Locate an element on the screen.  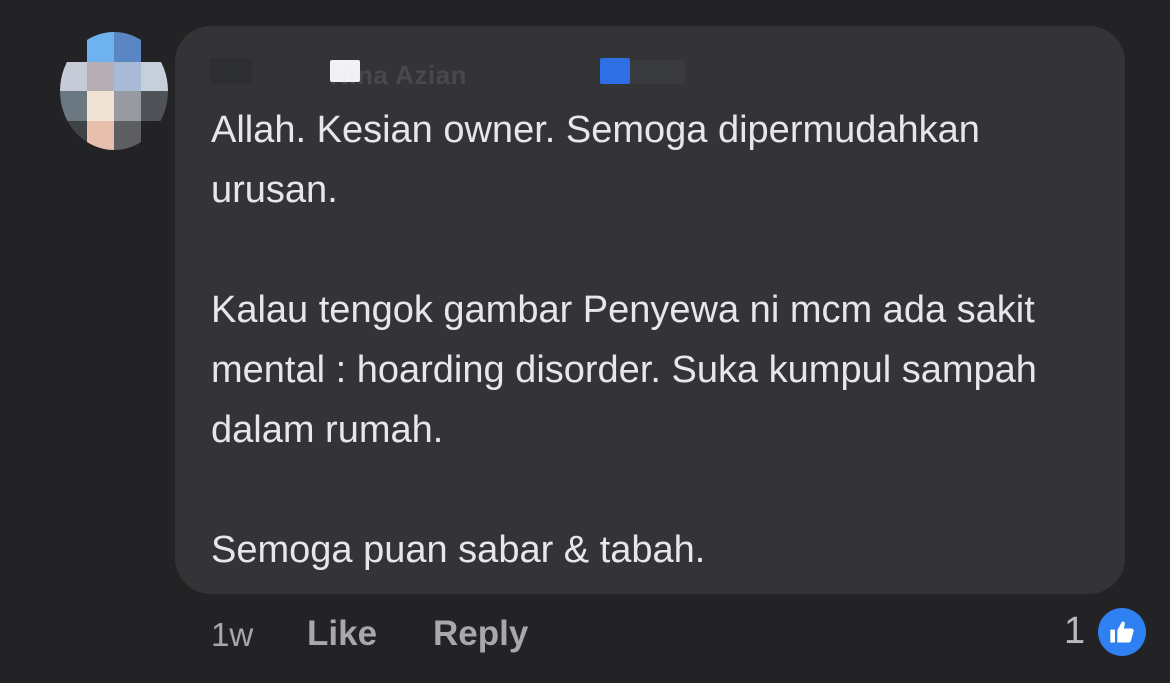
author-name: Nina Azian is located at coordinates (398, 75).